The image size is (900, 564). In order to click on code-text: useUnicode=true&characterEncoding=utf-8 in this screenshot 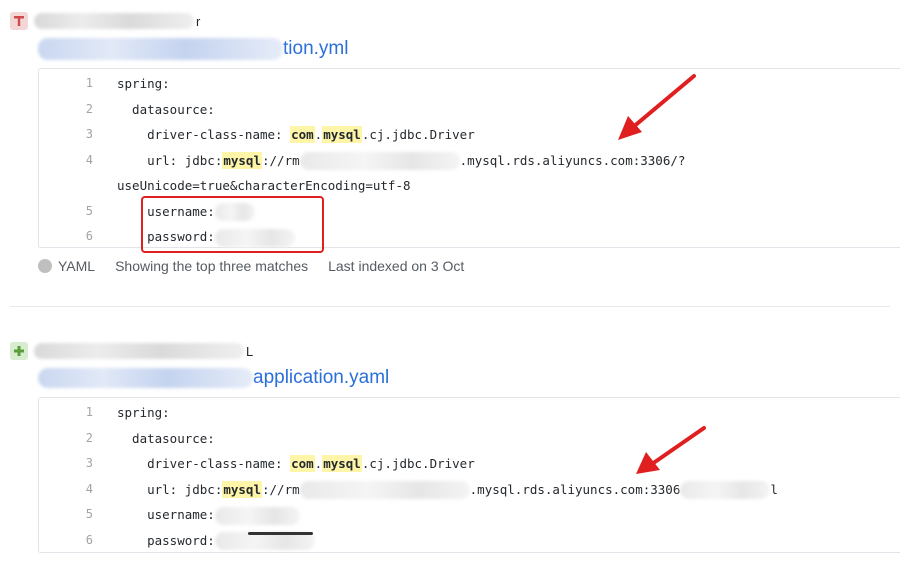, I will do `click(264, 185)`.